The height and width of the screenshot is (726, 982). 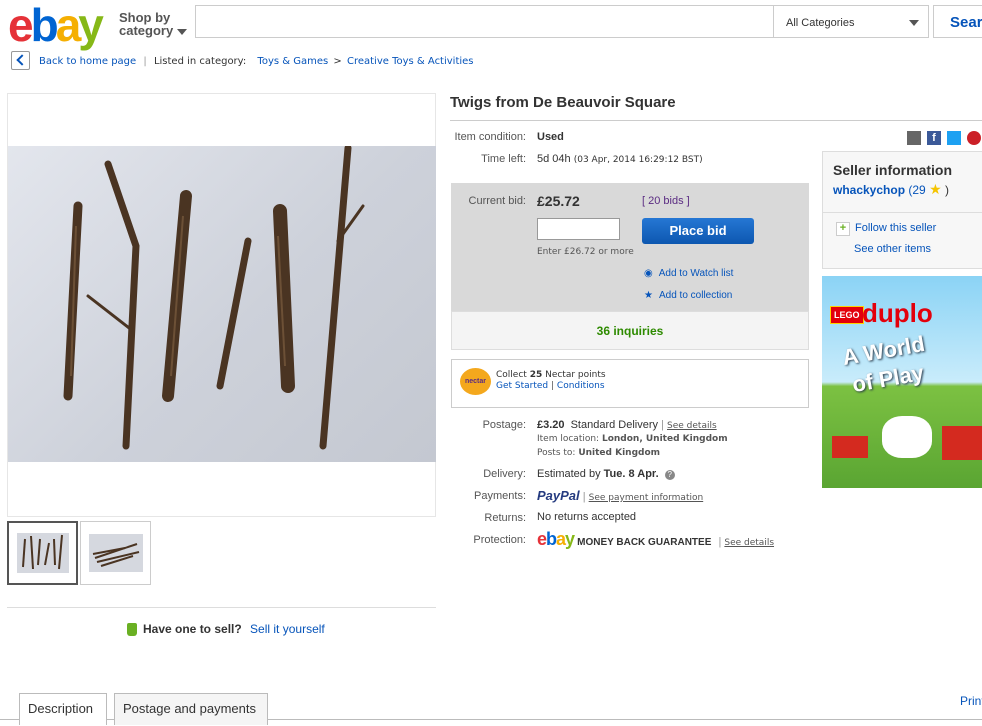 What do you see at coordinates (692, 426) in the screenshot?
I see `postage-details-link: See details` at bounding box center [692, 426].